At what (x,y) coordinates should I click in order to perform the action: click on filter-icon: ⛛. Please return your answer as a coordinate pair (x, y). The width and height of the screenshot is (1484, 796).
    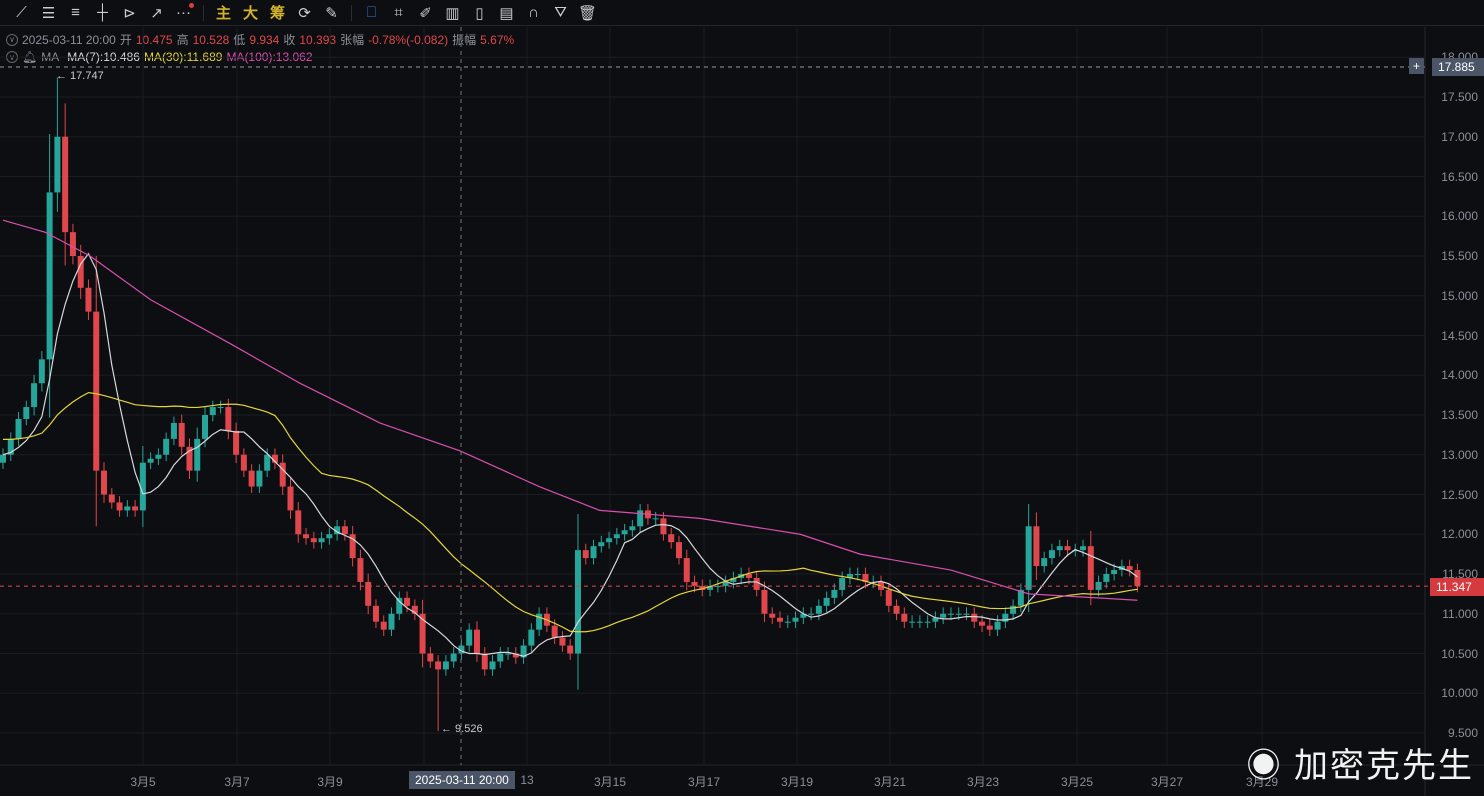
    Looking at the image, I should click on (560, 13).